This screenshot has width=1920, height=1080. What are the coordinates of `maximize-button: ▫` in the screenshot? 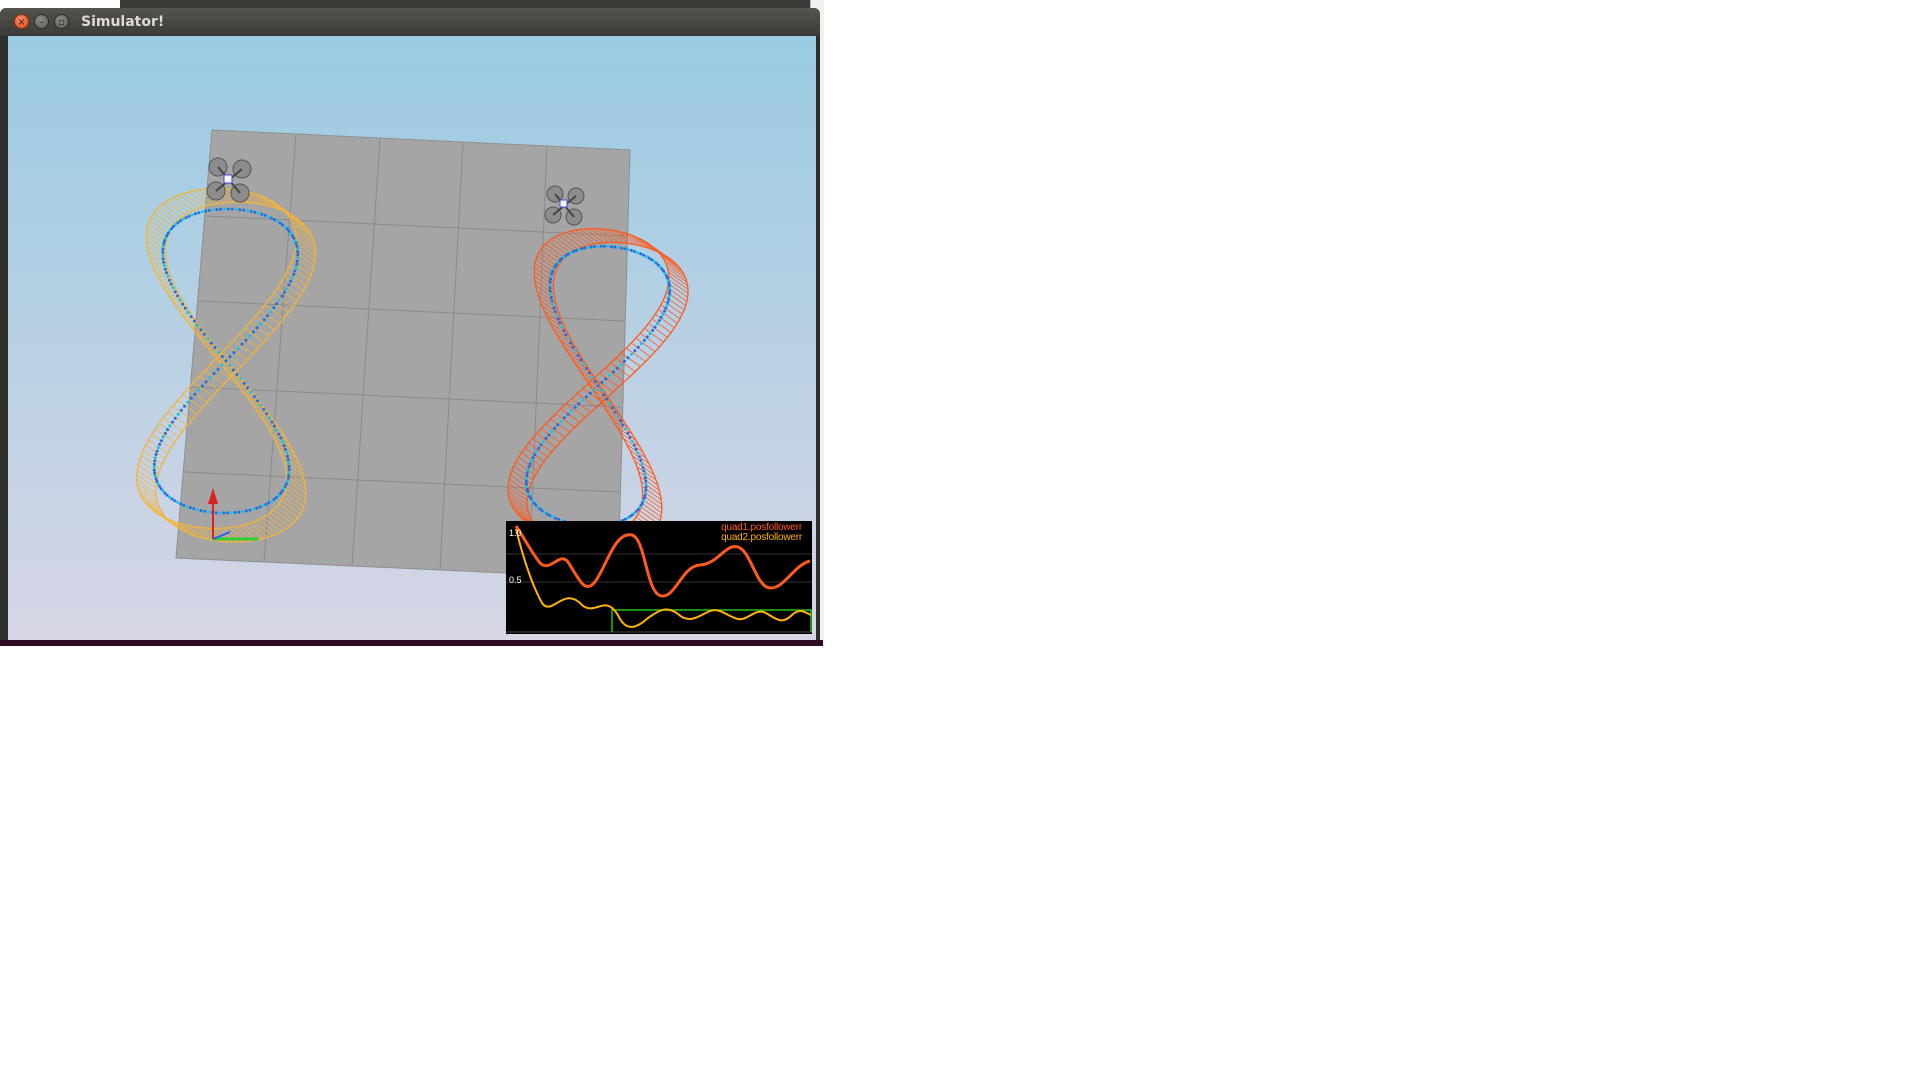 It's located at (61, 21).